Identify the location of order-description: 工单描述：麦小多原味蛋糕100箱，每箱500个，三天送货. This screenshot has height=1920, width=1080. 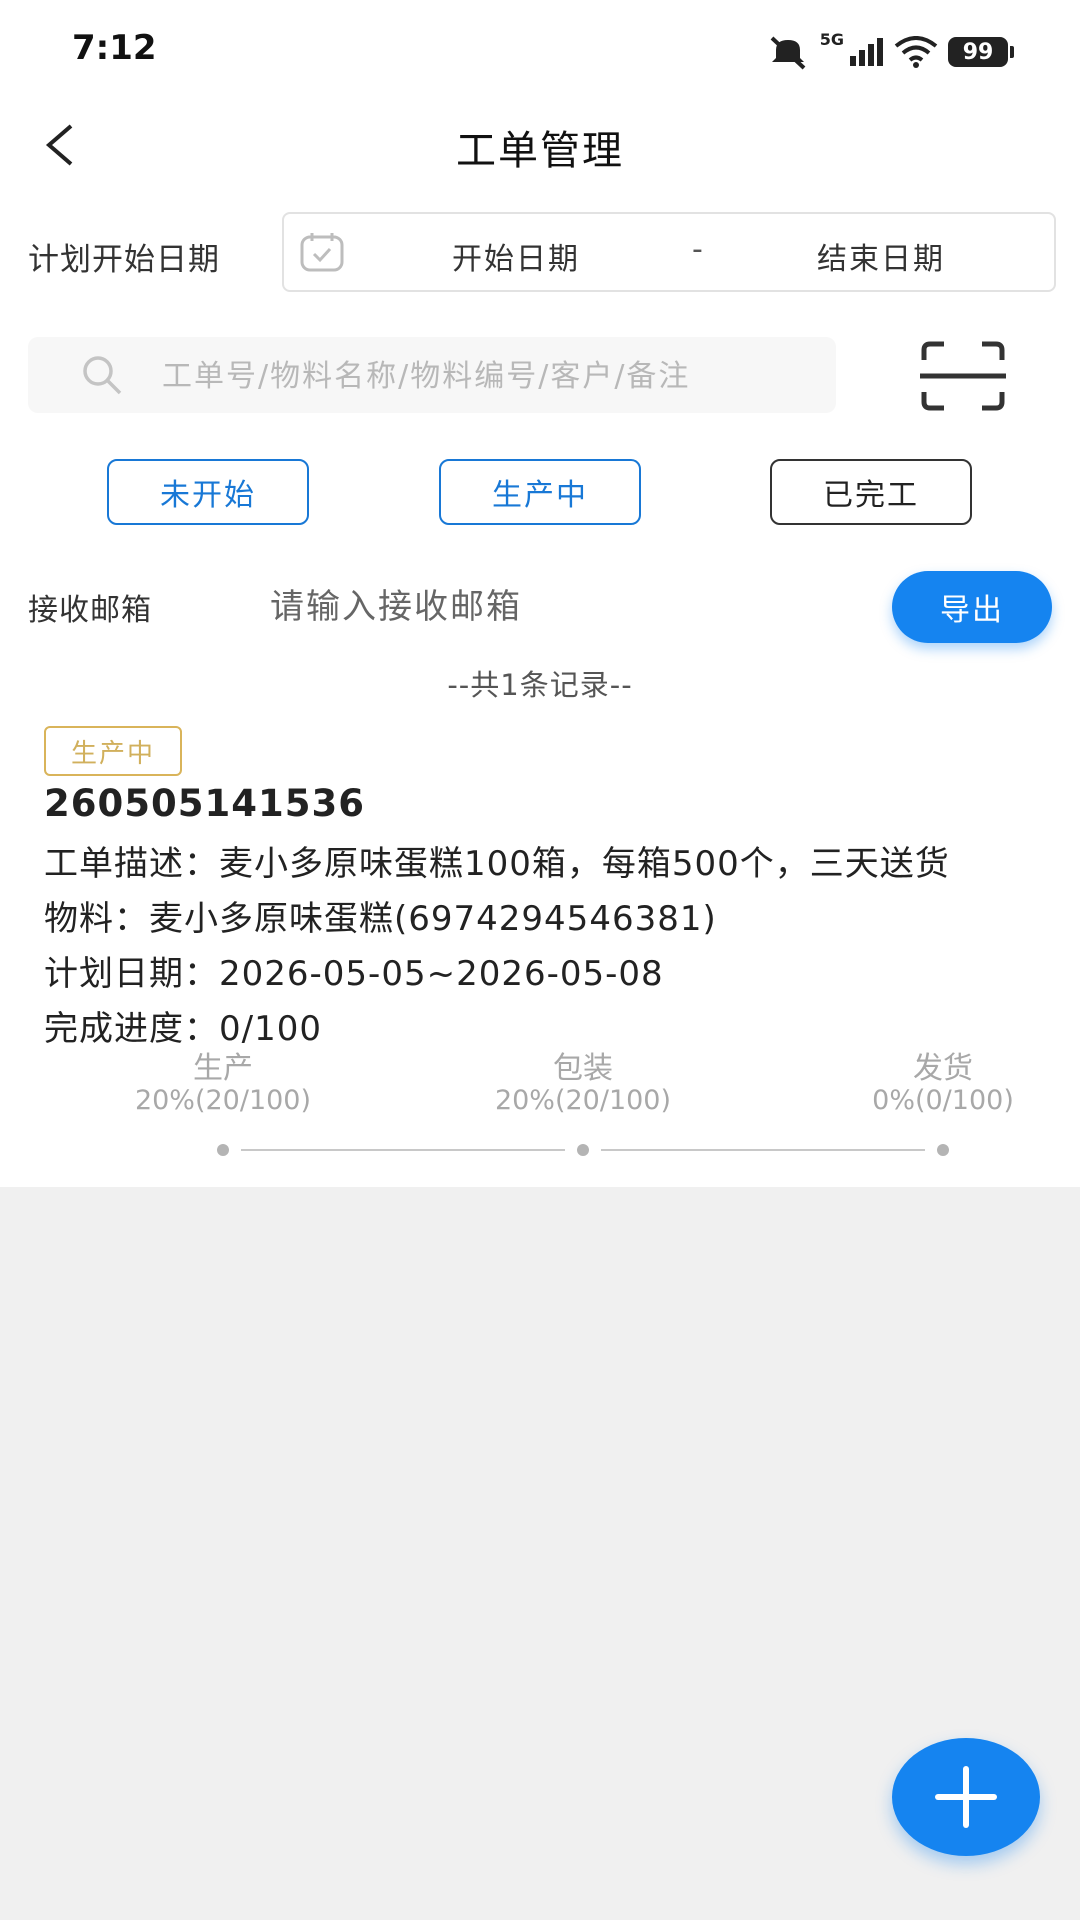
(497, 864).